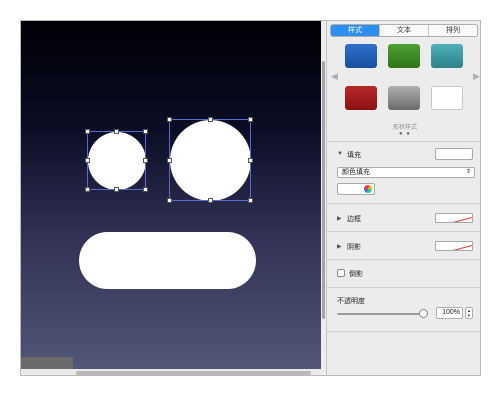 The height and width of the screenshot is (397, 503). I want to click on opacity-stepper: ▲ ▼, so click(469, 313).